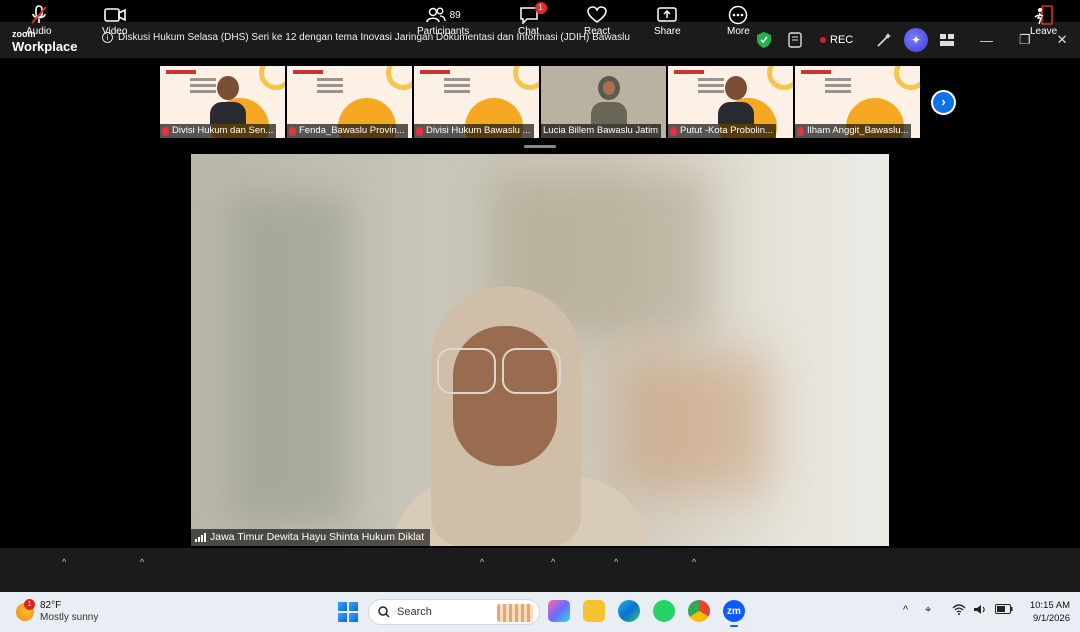 This screenshot has height=632, width=1080. I want to click on more-button: More, so click(738, 20).